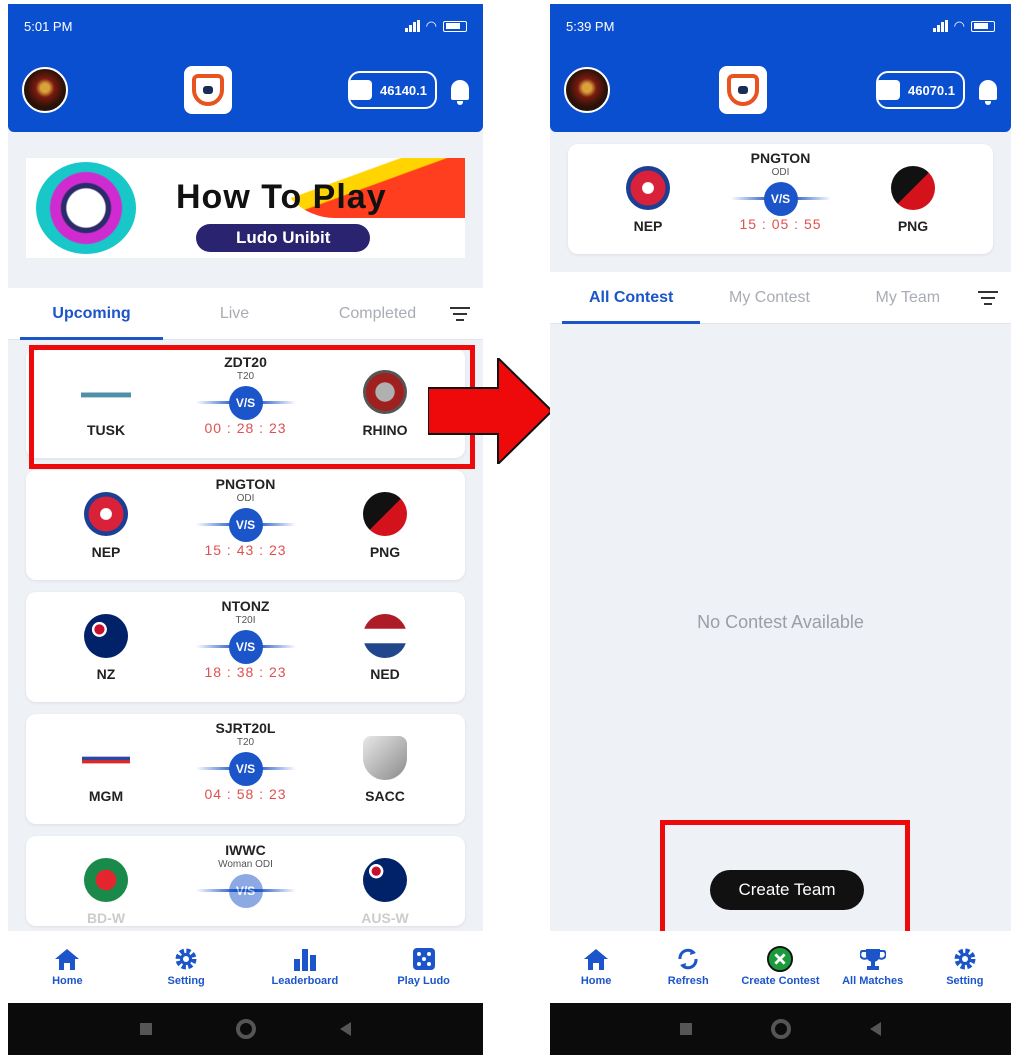  I want to click on match-name: IWWC, so click(245, 850).